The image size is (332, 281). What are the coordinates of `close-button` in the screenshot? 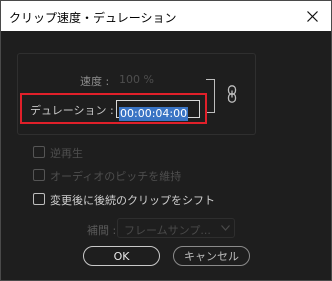 It's located at (312, 16).